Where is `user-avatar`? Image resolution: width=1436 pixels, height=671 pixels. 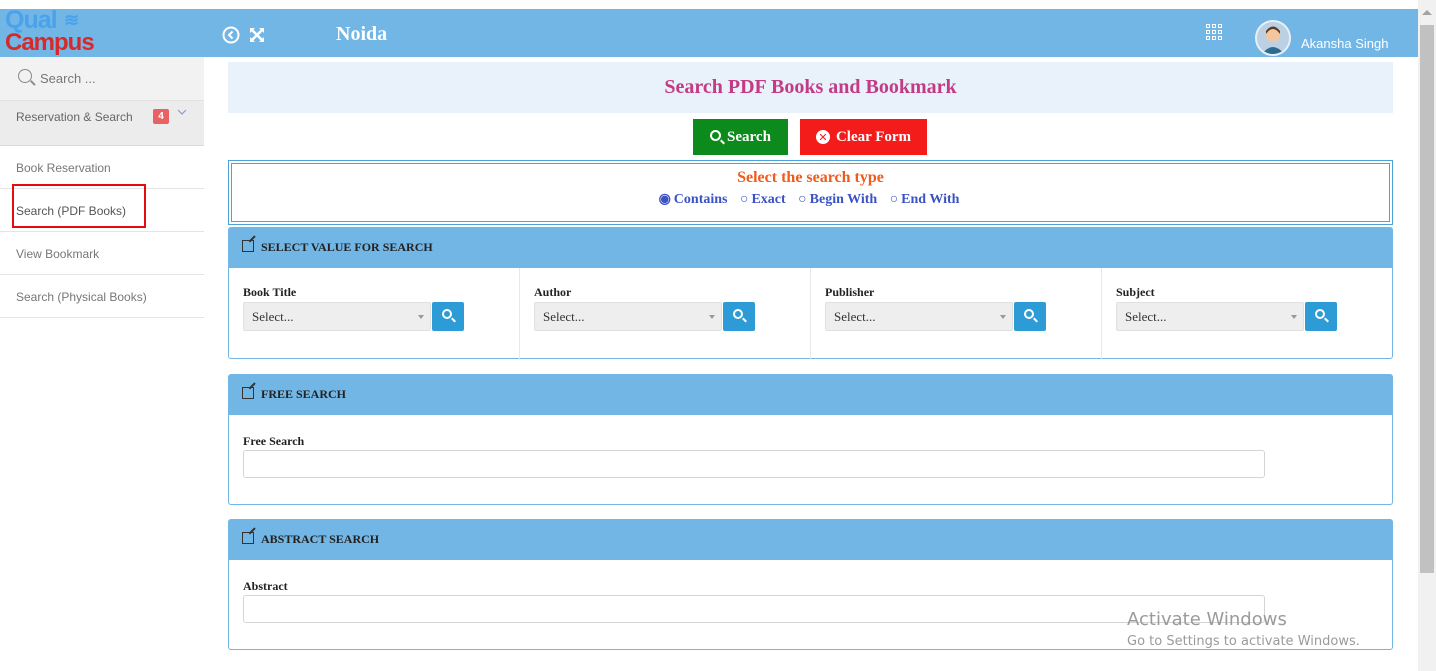
user-avatar is located at coordinates (1273, 38).